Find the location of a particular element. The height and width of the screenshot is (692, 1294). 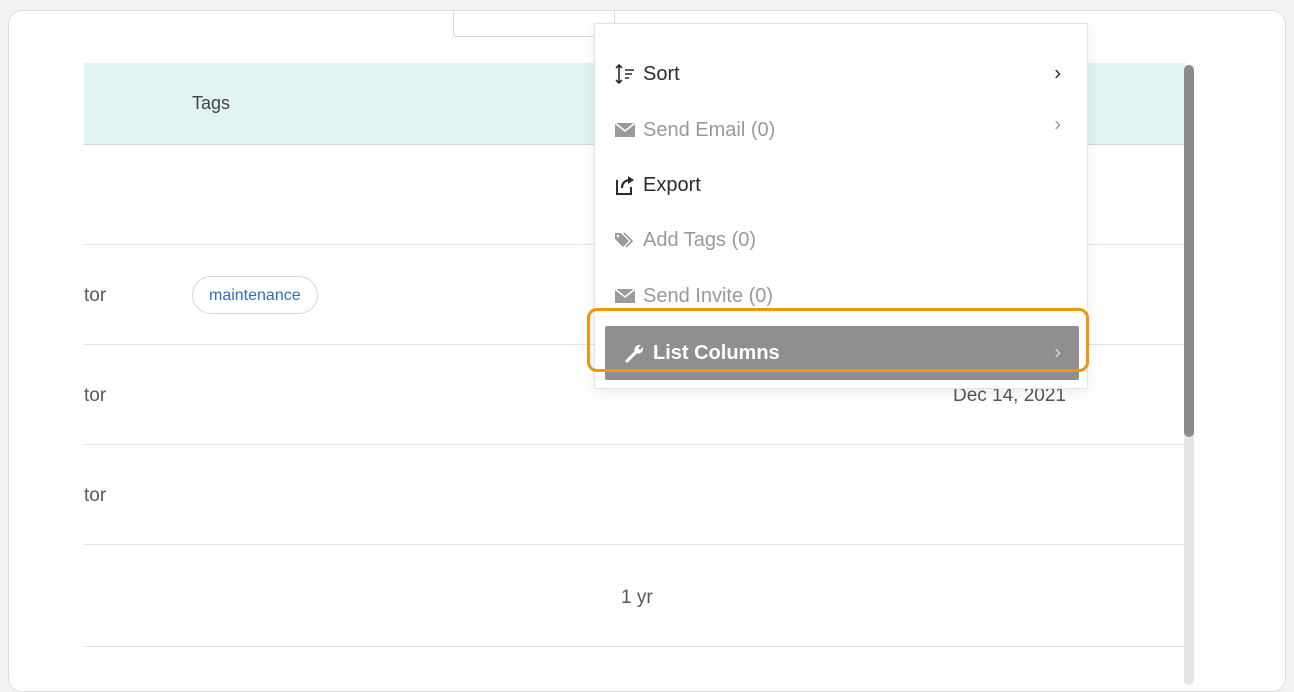

menu-item-label: Send Invite (0) is located at coordinates (708, 295).